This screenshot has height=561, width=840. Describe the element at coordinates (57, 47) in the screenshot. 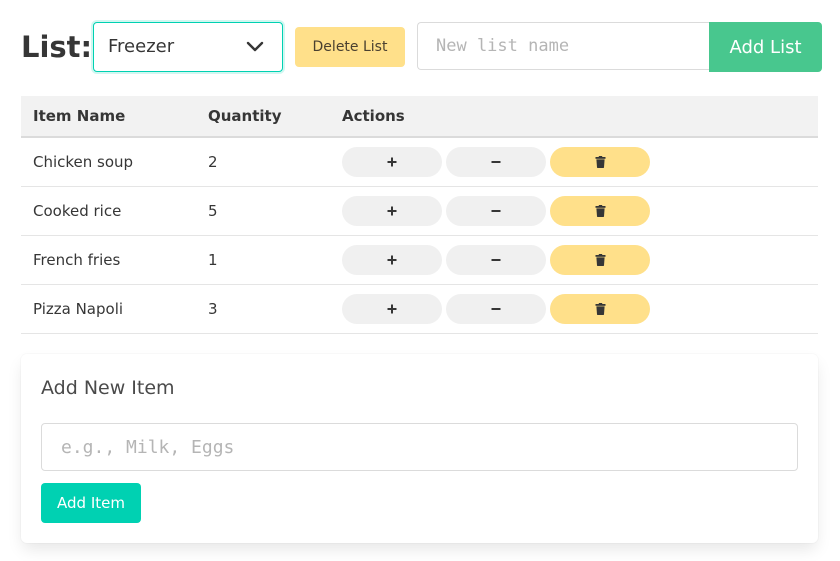

I see `list-label: List:` at that location.